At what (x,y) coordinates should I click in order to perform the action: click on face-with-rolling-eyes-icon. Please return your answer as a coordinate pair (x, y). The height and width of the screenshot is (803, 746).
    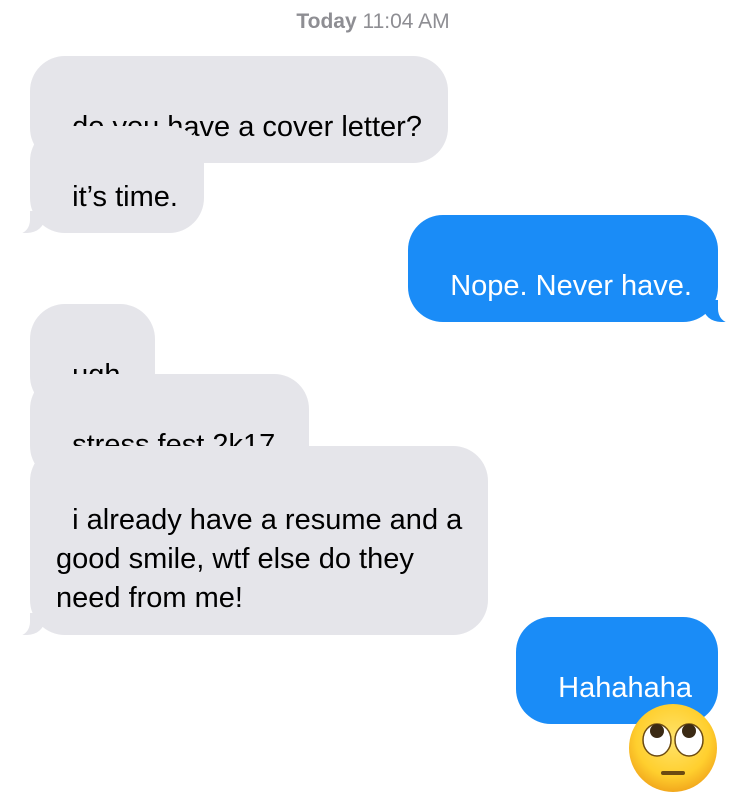
    Looking at the image, I should click on (673, 748).